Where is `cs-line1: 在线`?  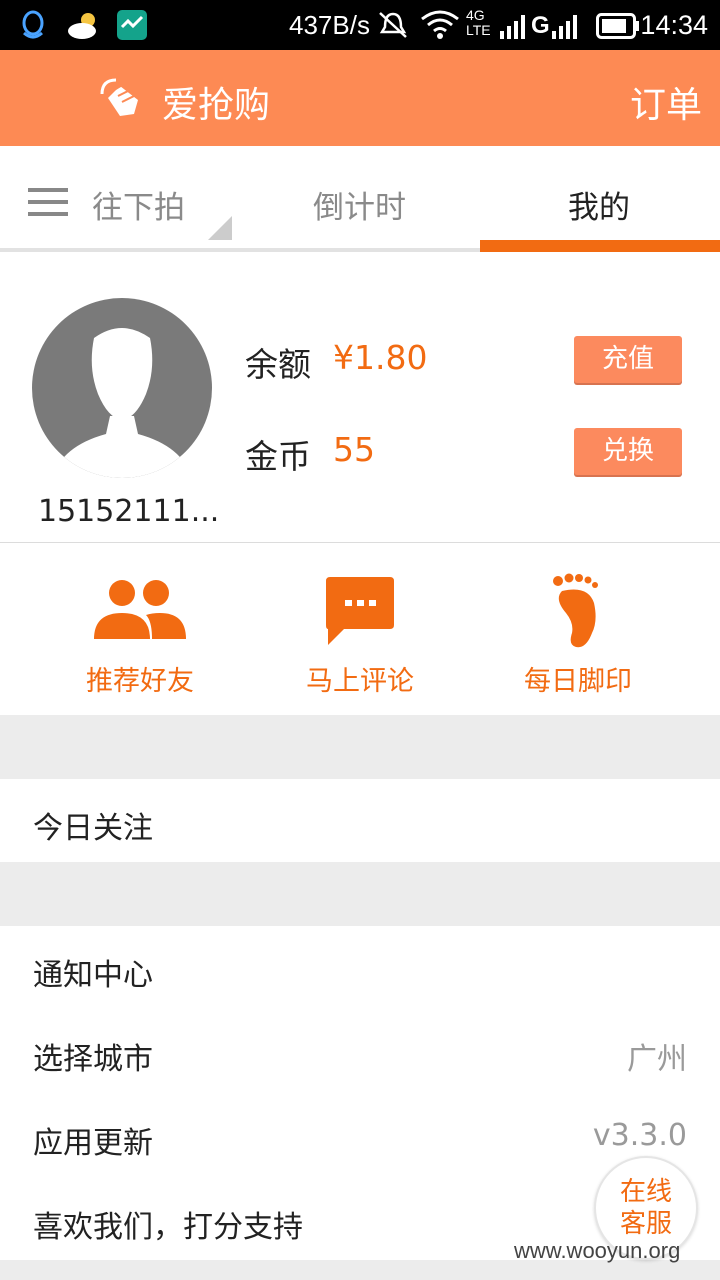
cs-line1: 在线 is located at coordinates (645, 1192).